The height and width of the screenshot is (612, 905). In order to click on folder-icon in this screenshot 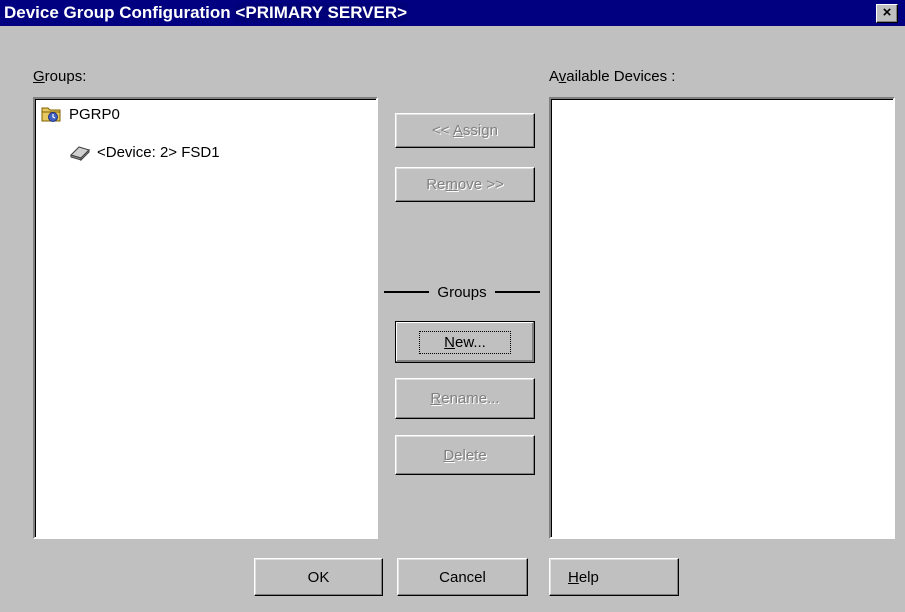, I will do `click(52, 114)`.